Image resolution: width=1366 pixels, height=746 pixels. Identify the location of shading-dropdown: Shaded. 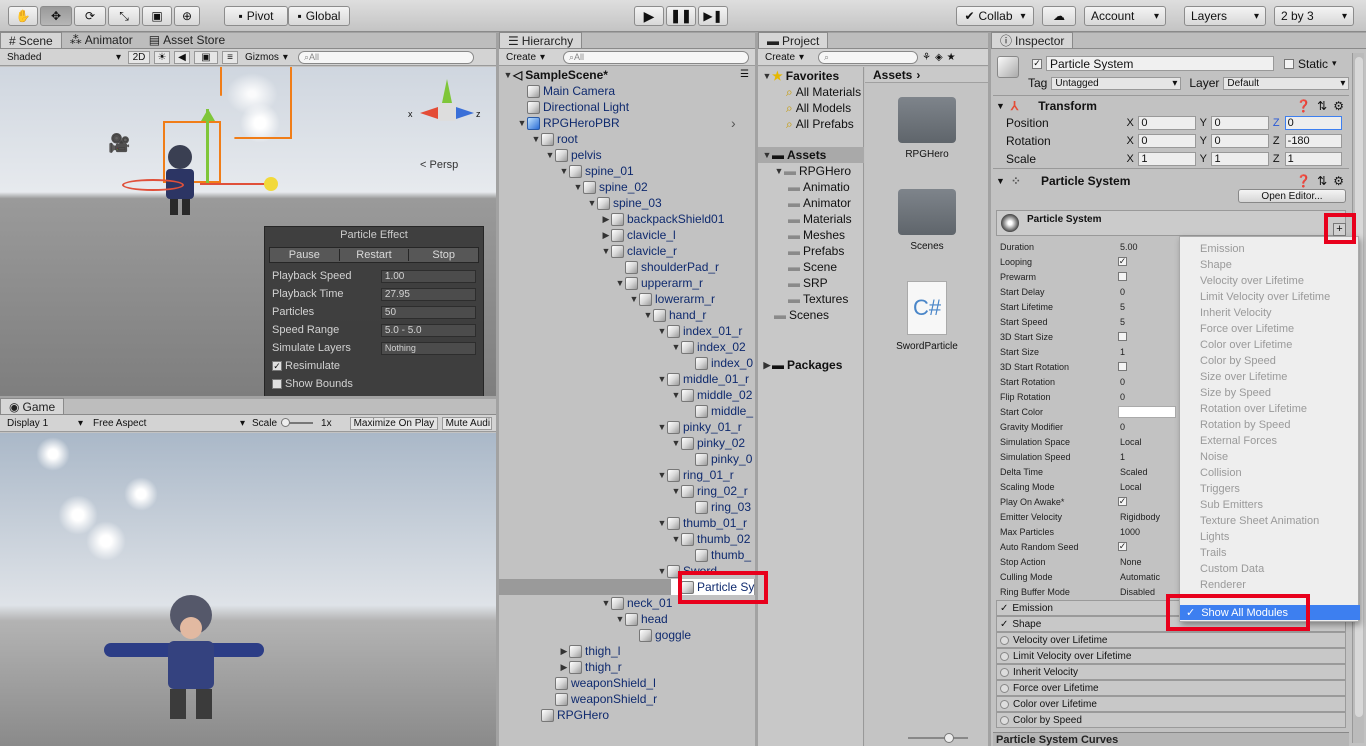
(64, 57).